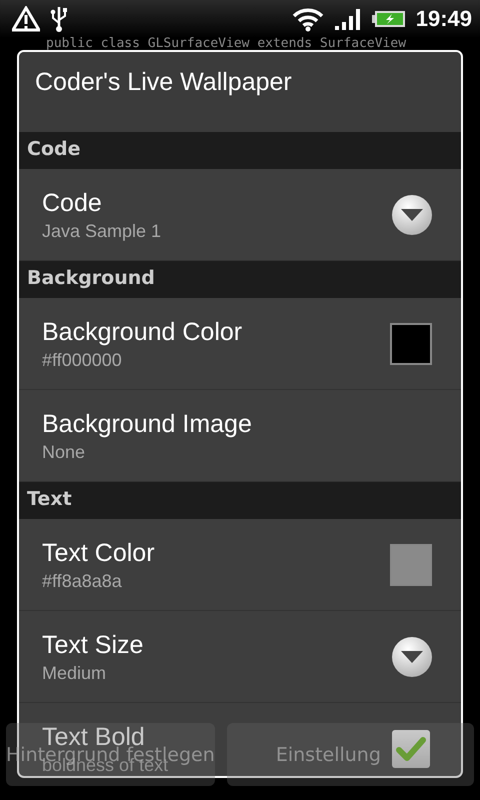 The image size is (480, 800). Describe the element at coordinates (240, 150) in the screenshot. I see `section-header: Code` at that location.